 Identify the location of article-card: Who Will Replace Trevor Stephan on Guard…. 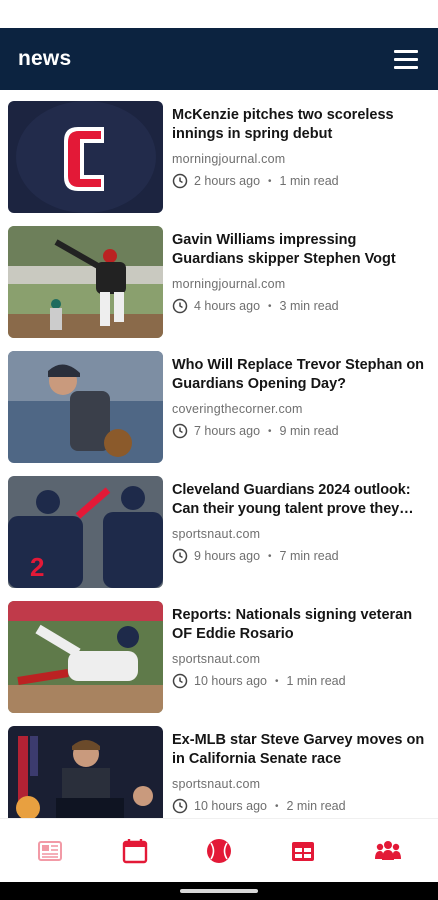
(222, 407).